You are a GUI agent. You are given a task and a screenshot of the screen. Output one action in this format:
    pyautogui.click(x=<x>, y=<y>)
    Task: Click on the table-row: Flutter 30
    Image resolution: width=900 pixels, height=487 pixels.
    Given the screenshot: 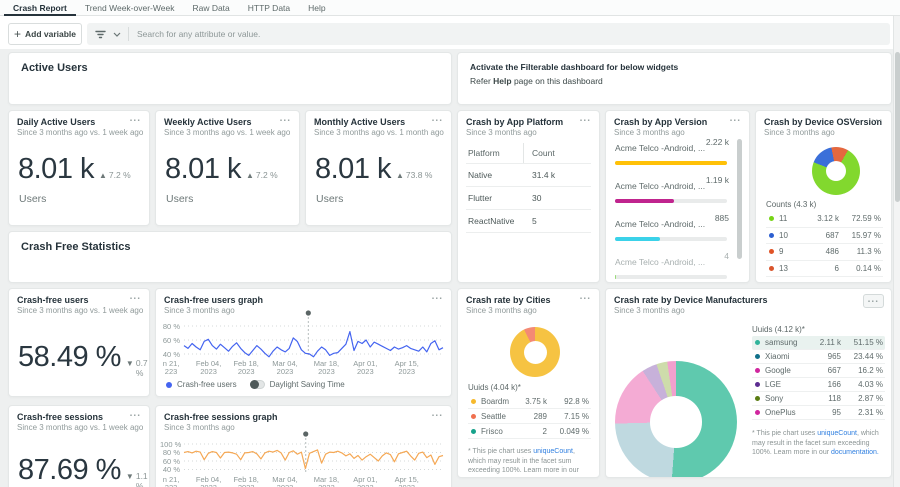 What is the action you would take?
    pyautogui.click(x=528, y=198)
    